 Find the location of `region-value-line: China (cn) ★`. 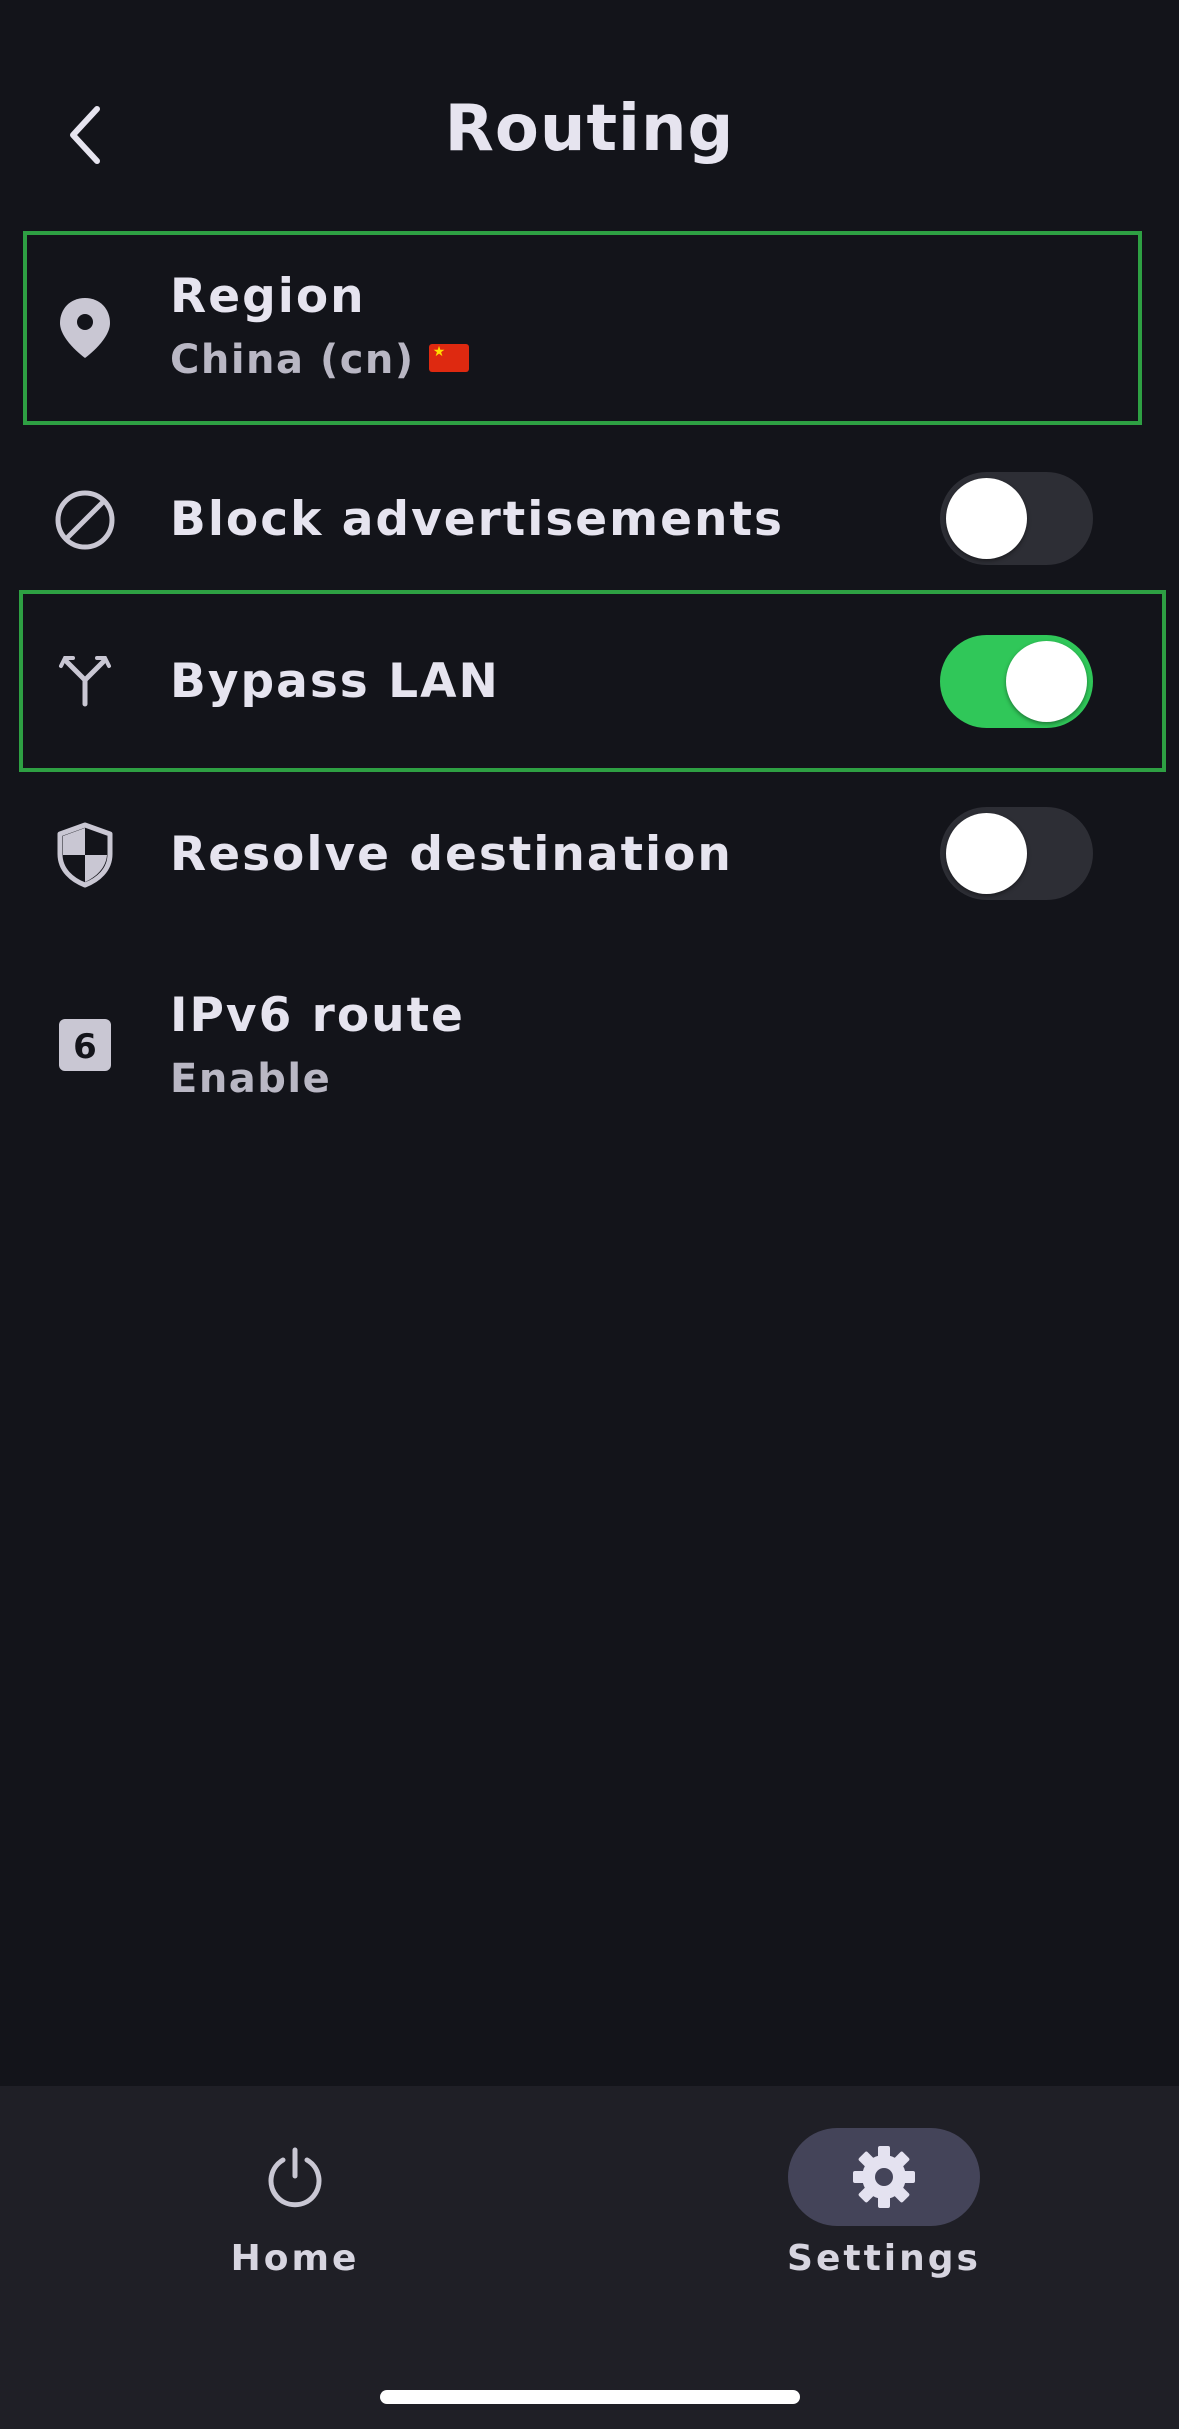

region-value-line: China (cn) ★ is located at coordinates (319, 360).